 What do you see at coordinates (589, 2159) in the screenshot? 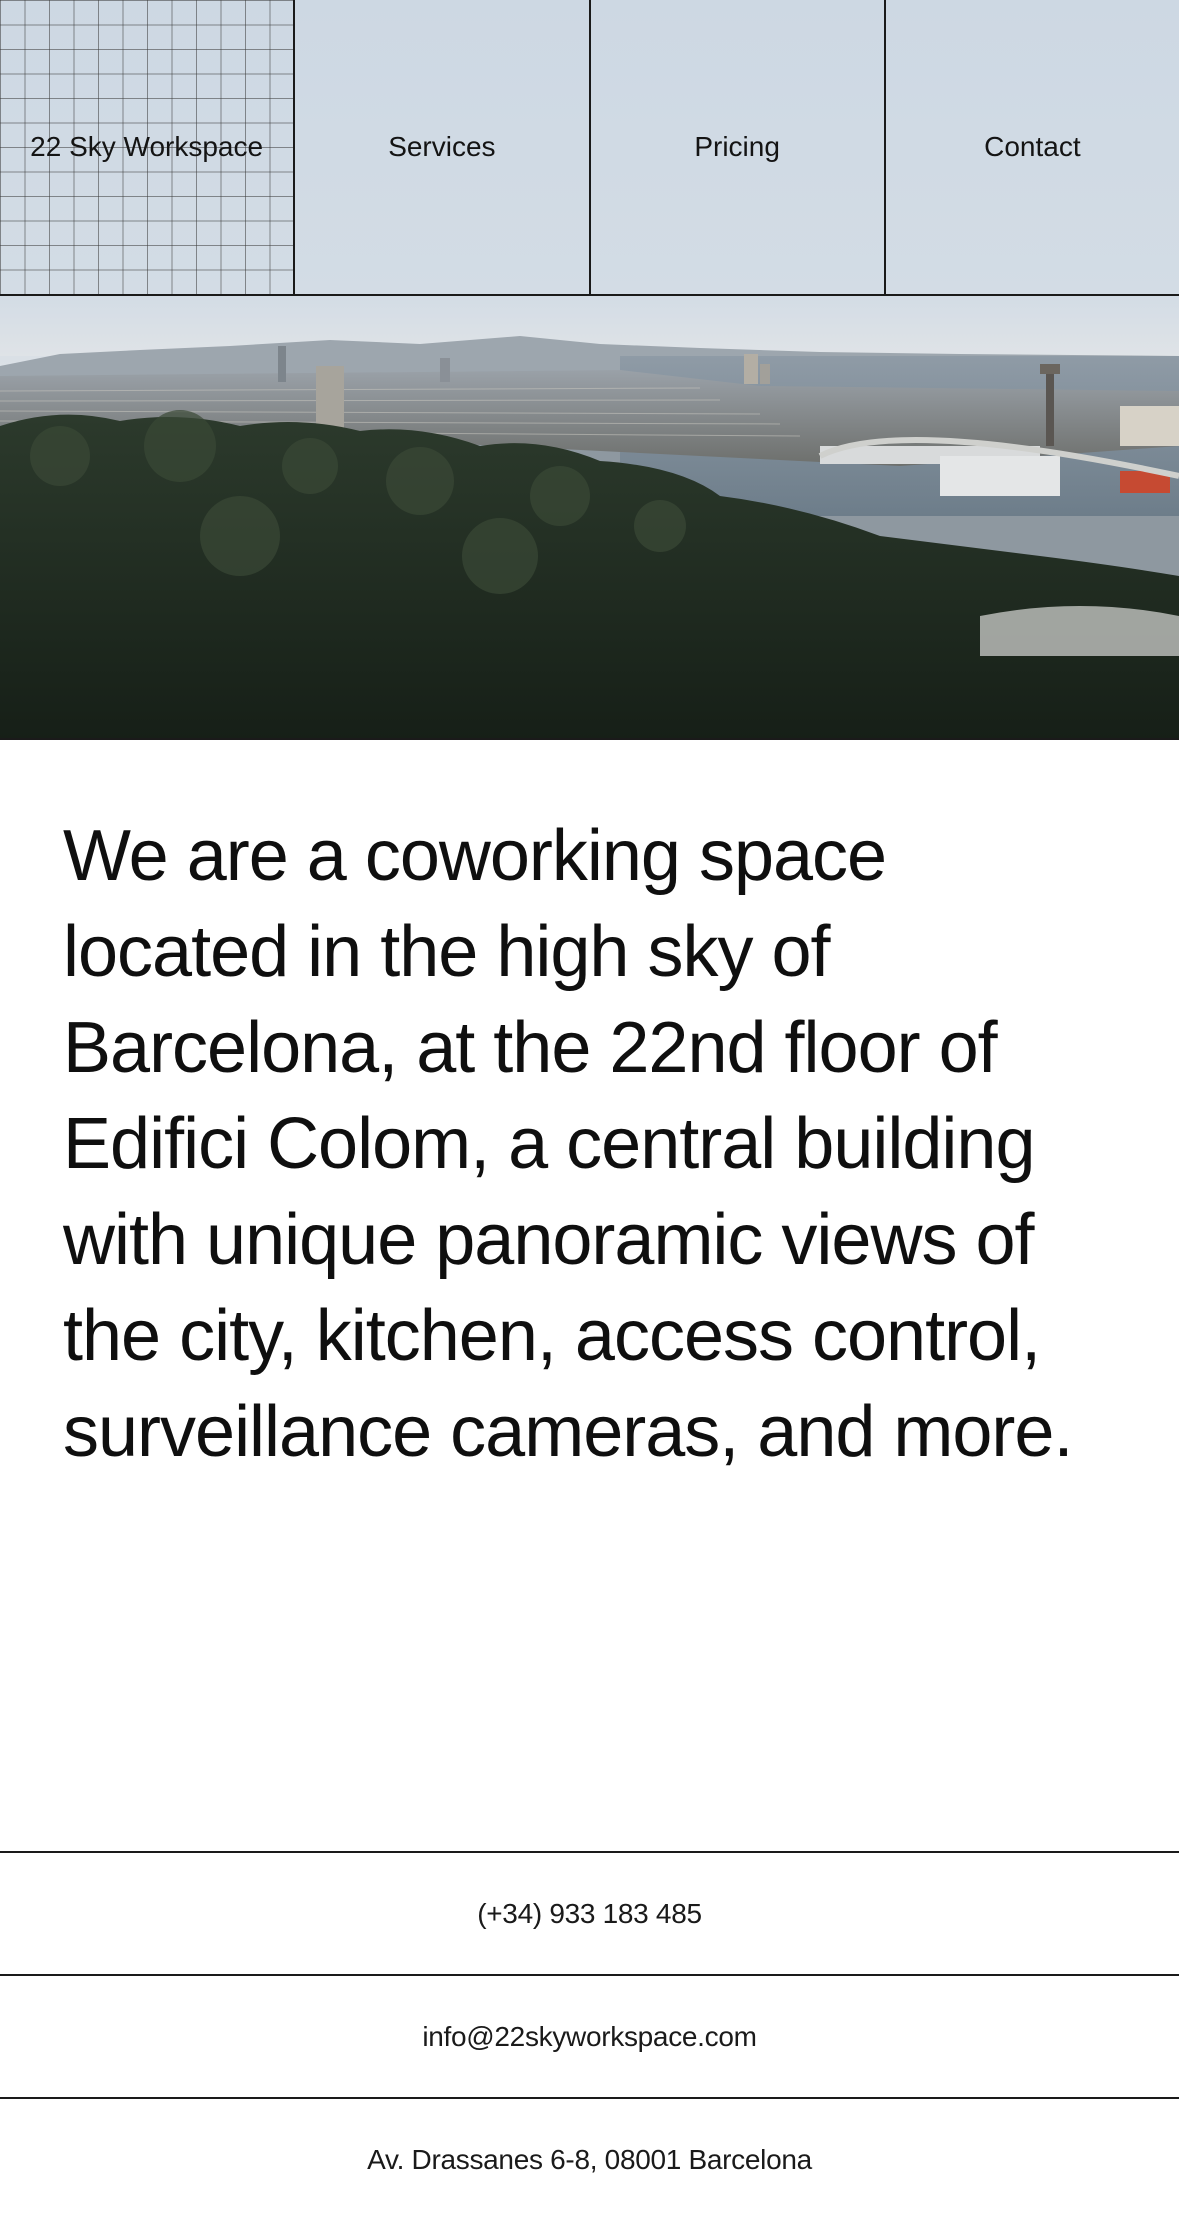
I see `address-link: Av. Drassanes 6-8, 08001 Barcelona` at bounding box center [589, 2159].